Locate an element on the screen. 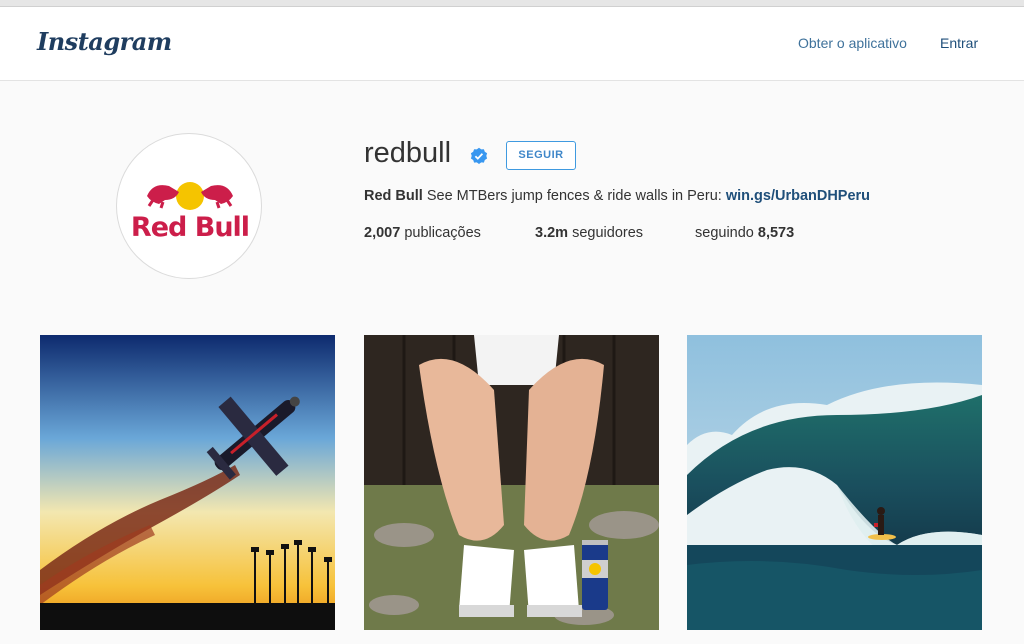 This screenshot has width=1024, height=644. followers-label: seguidores is located at coordinates (606, 233).